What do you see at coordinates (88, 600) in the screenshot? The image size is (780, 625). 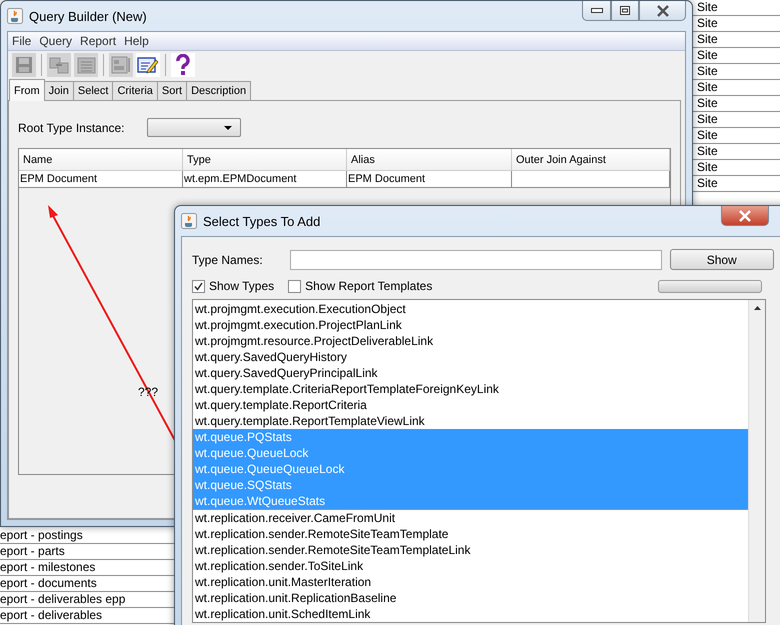 I see `list-row: eport - deliverables epp` at bounding box center [88, 600].